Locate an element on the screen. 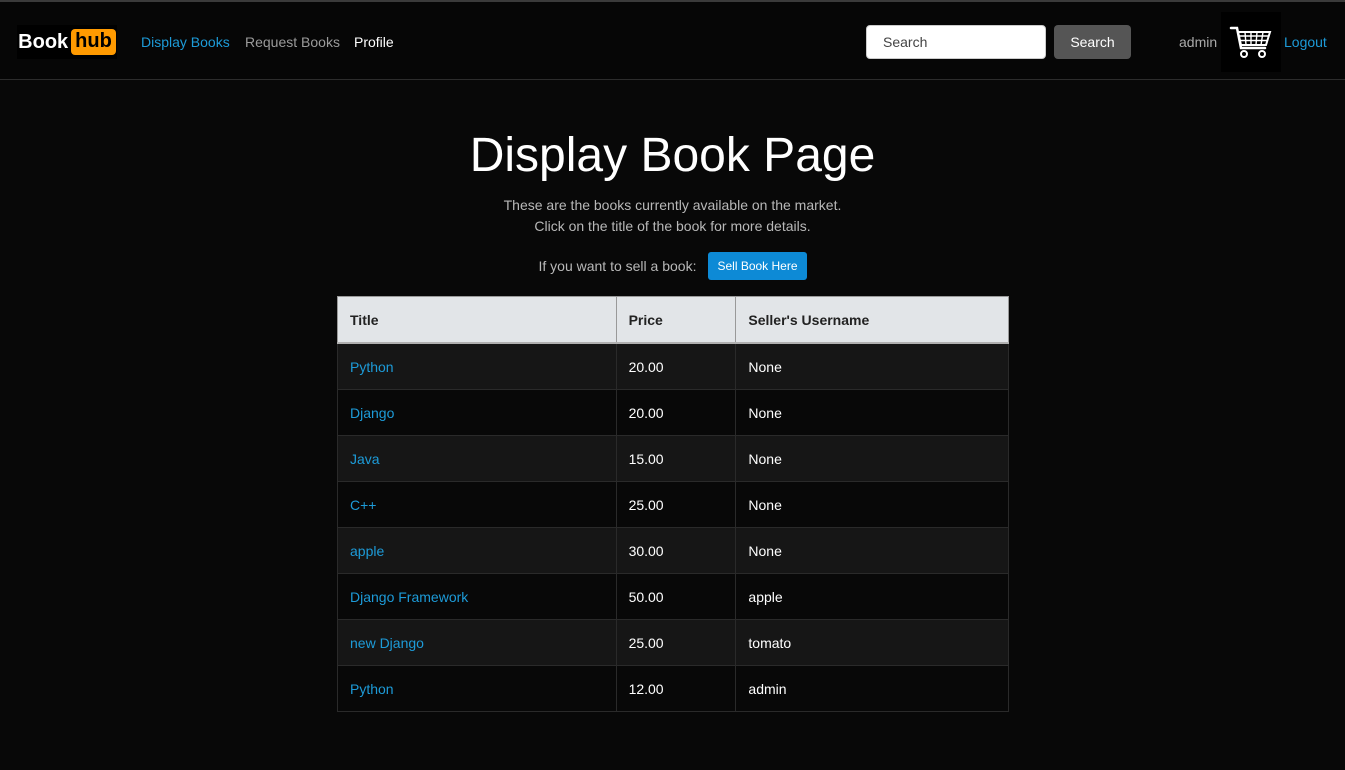 The image size is (1345, 770). nav-display-books: Display Books is located at coordinates (185, 42).